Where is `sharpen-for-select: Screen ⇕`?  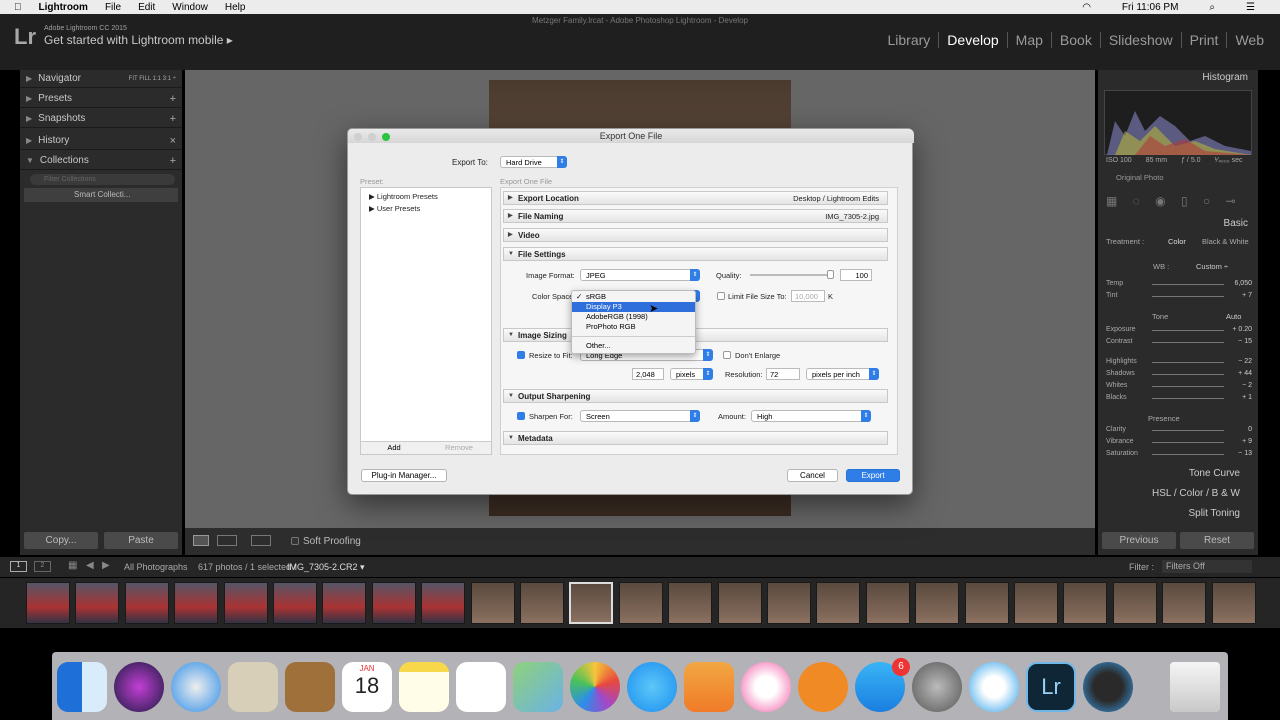 sharpen-for-select: Screen ⇕ is located at coordinates (640, 416).